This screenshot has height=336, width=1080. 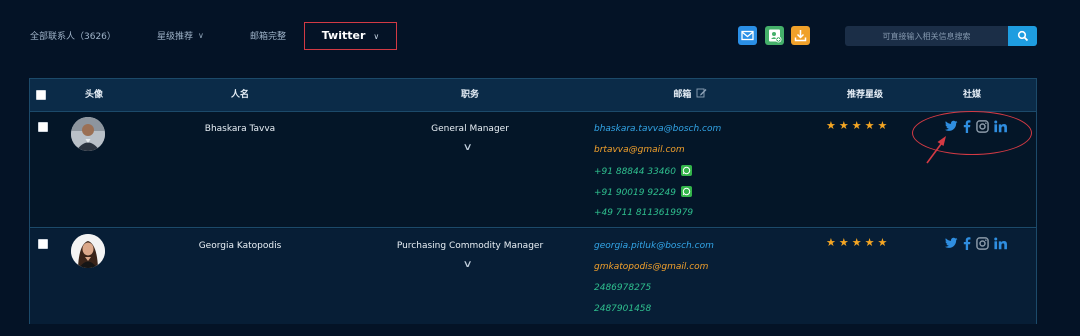 I want to click on instagram-icon, so click(x=982, y=243).